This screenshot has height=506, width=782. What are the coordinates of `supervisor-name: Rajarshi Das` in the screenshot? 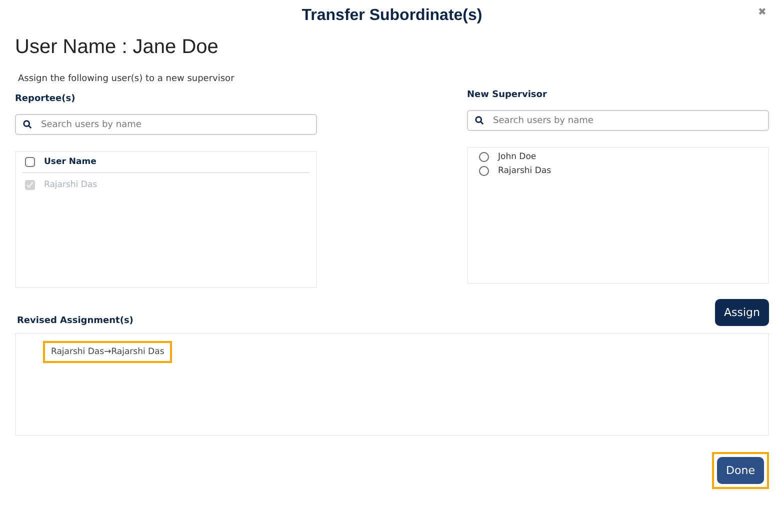 It's located at (525, 171).